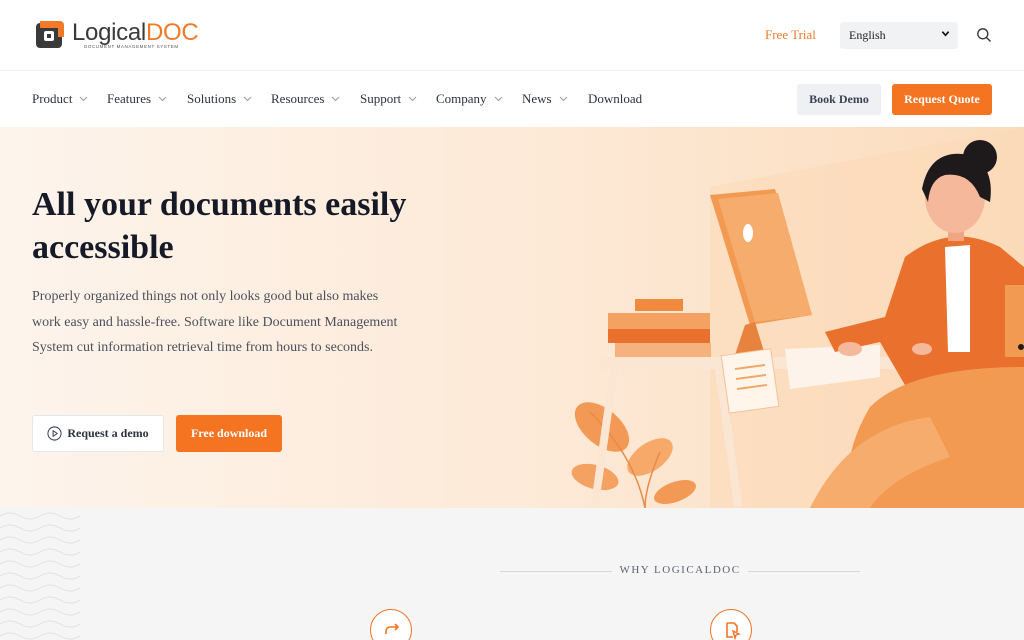 The width and height of the screenshot is (1024, 640). What do you see at coordinates (219, 226) in the screenshot?
I see `hero-title: All your documents easily accessible` at bounding box center [219, 226].